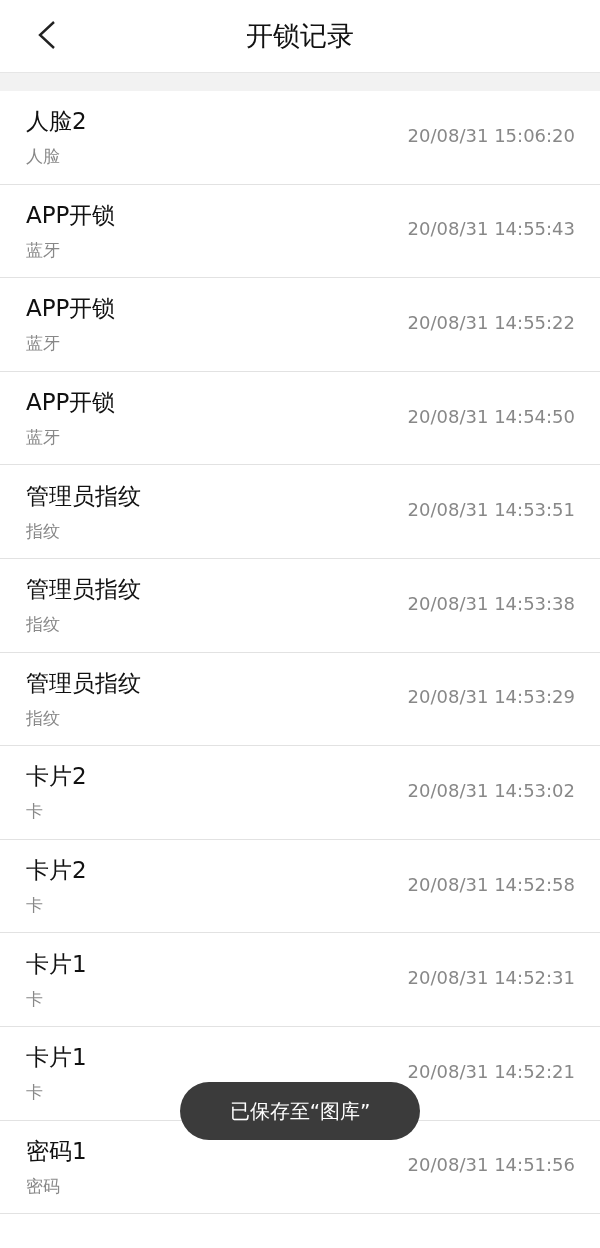 The height and width of the screenshot is (1248, 600). What do you see at coordinates (491, 603) in the screenshot?
I see `record-time: 20/08/31 14:53:38` at bounding box center [491, 603].